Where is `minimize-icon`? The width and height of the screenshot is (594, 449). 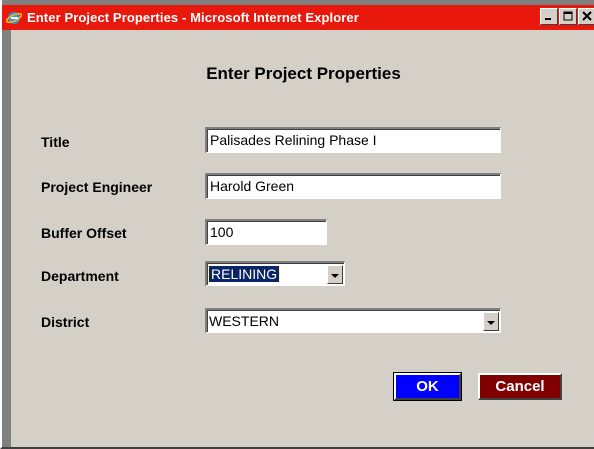 minimize-icon is located at coordinates (549, 17).